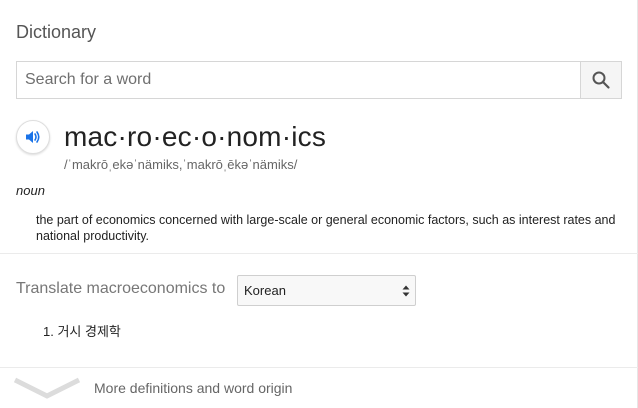  Describe the element at coordinates (181, 164) in the screenshot. I see `pronunciation-text: /ˈmakrōˌekəˈnämiks,ˈmakrōˌēkəˈnämiks/` at that location.